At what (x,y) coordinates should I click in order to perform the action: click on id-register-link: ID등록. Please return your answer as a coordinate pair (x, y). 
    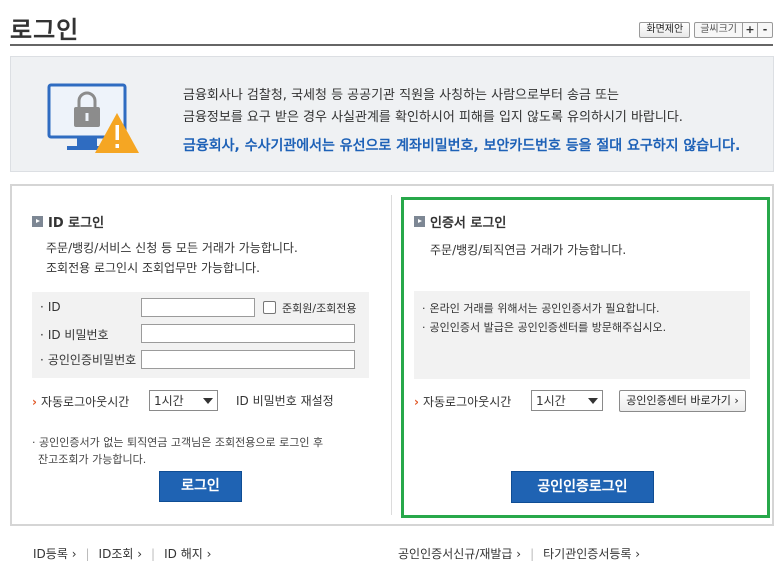
    Looking at the image, I should click on (55, 553).